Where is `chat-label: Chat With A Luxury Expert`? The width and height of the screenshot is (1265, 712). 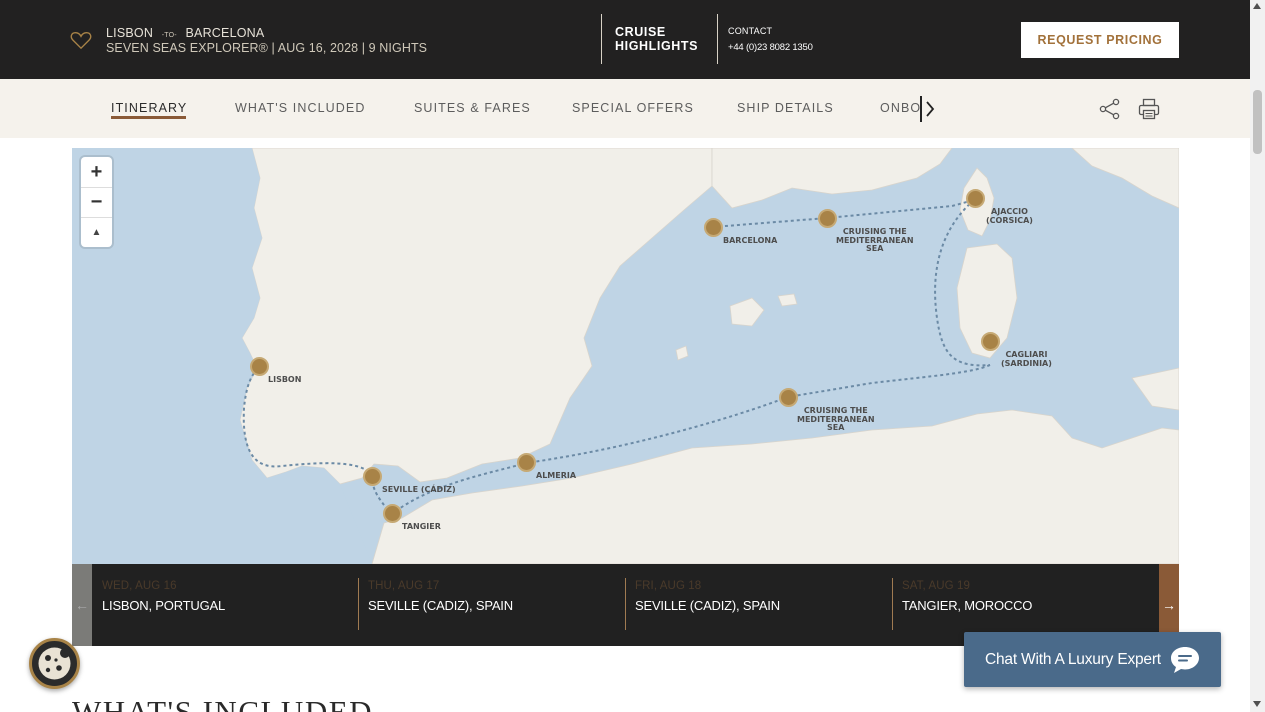
chat-label: Chat With A Luxury Expert is located at coordinates (1073, 659).